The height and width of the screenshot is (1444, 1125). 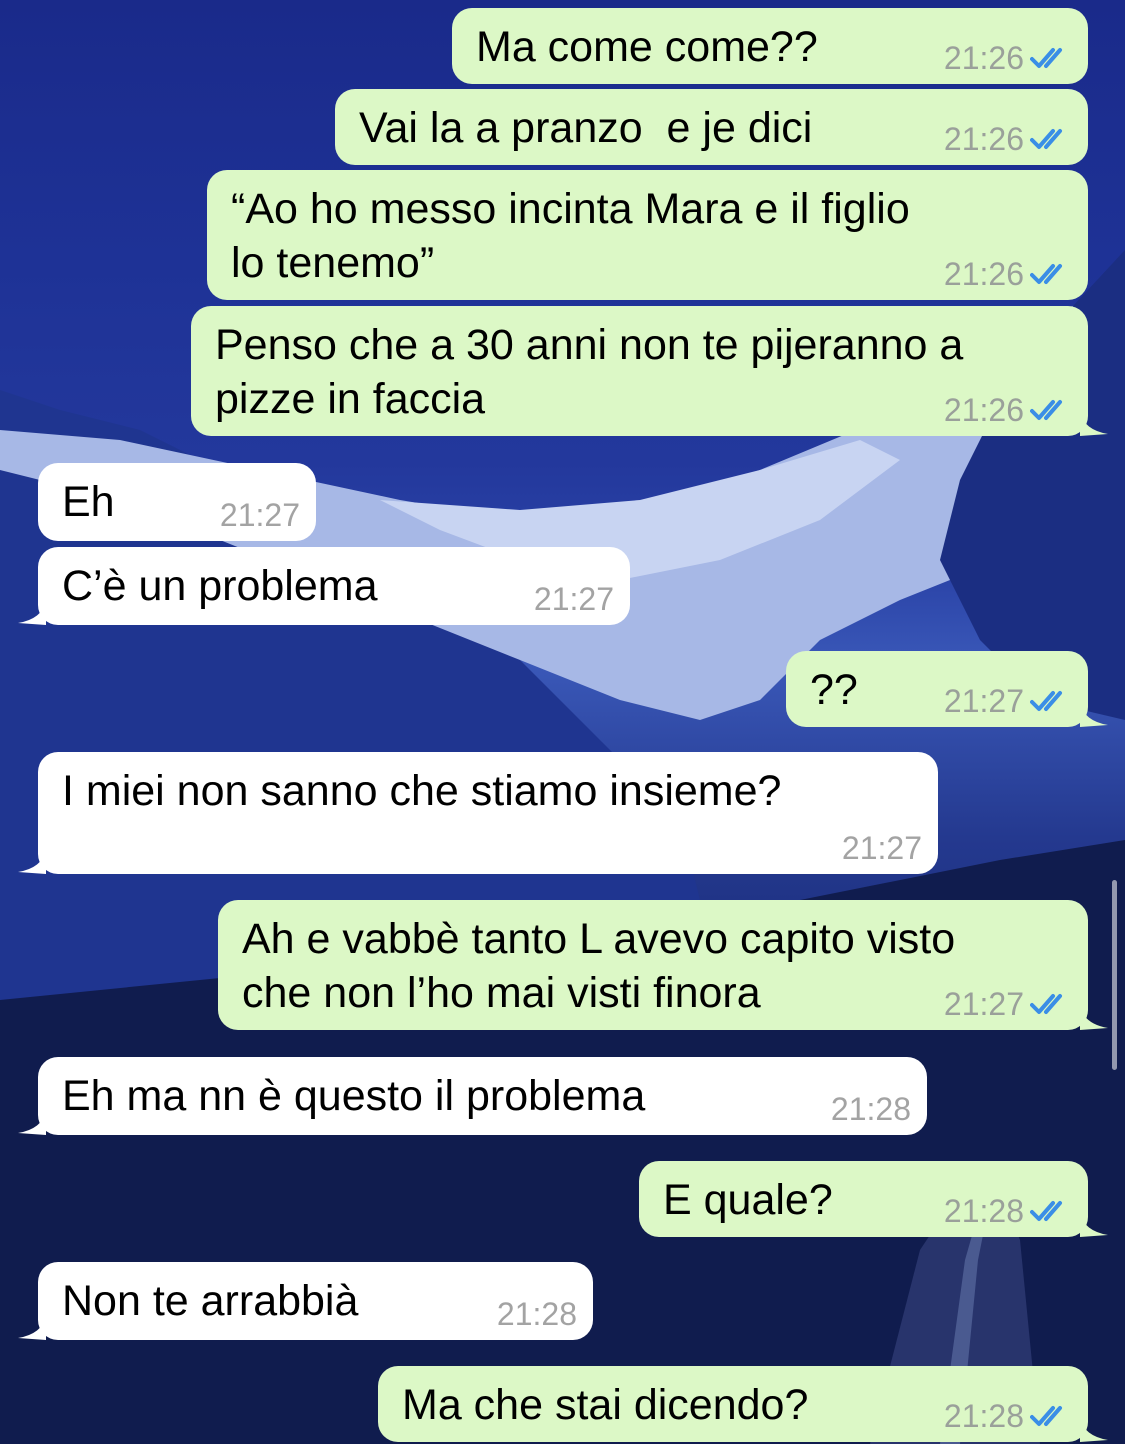 I want to click on message-bubble-incoming: Eh 21:27, so click(x=177, y=502).